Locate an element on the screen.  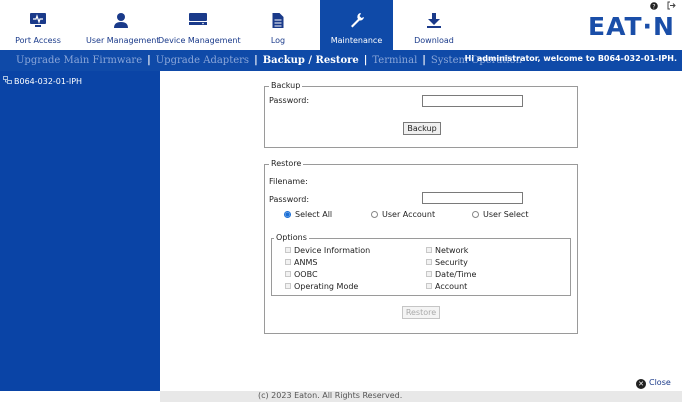
network-device-icon is located at coordinates (7, 81).